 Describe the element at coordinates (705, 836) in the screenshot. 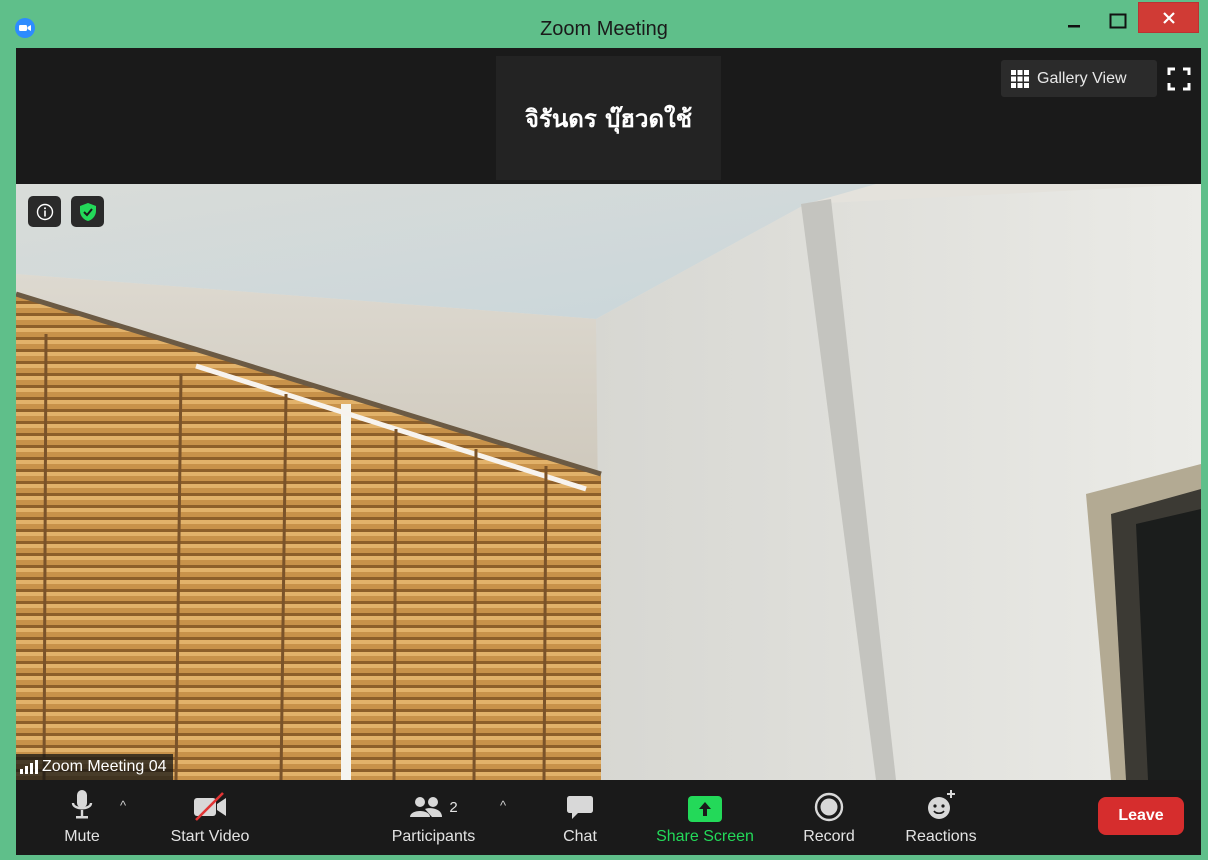

I see `share-screen-label: Share Screen` at that location.